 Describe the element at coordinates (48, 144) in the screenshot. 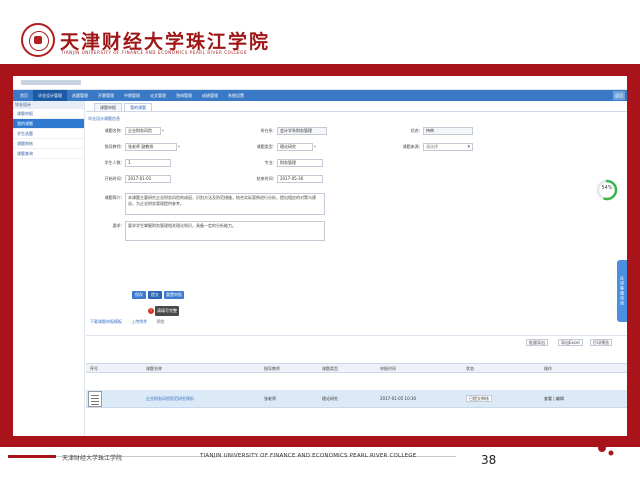

I see `sidebar-item-topic-review: 课题审核` at that location.